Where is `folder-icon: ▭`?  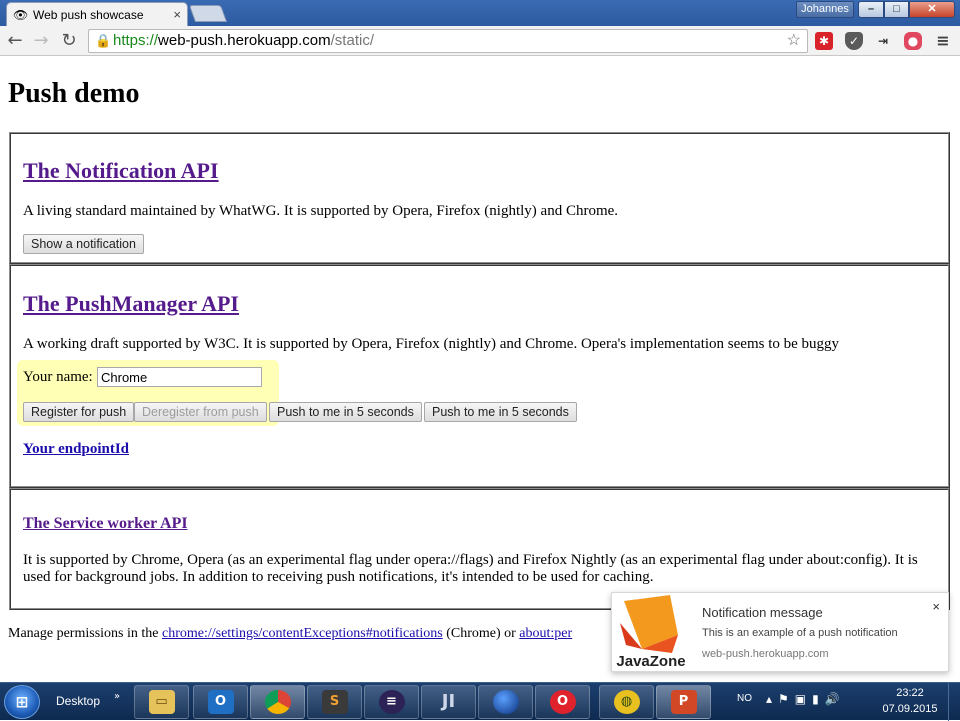
folder-icon: ▭ is located at coordinates (161, 702).